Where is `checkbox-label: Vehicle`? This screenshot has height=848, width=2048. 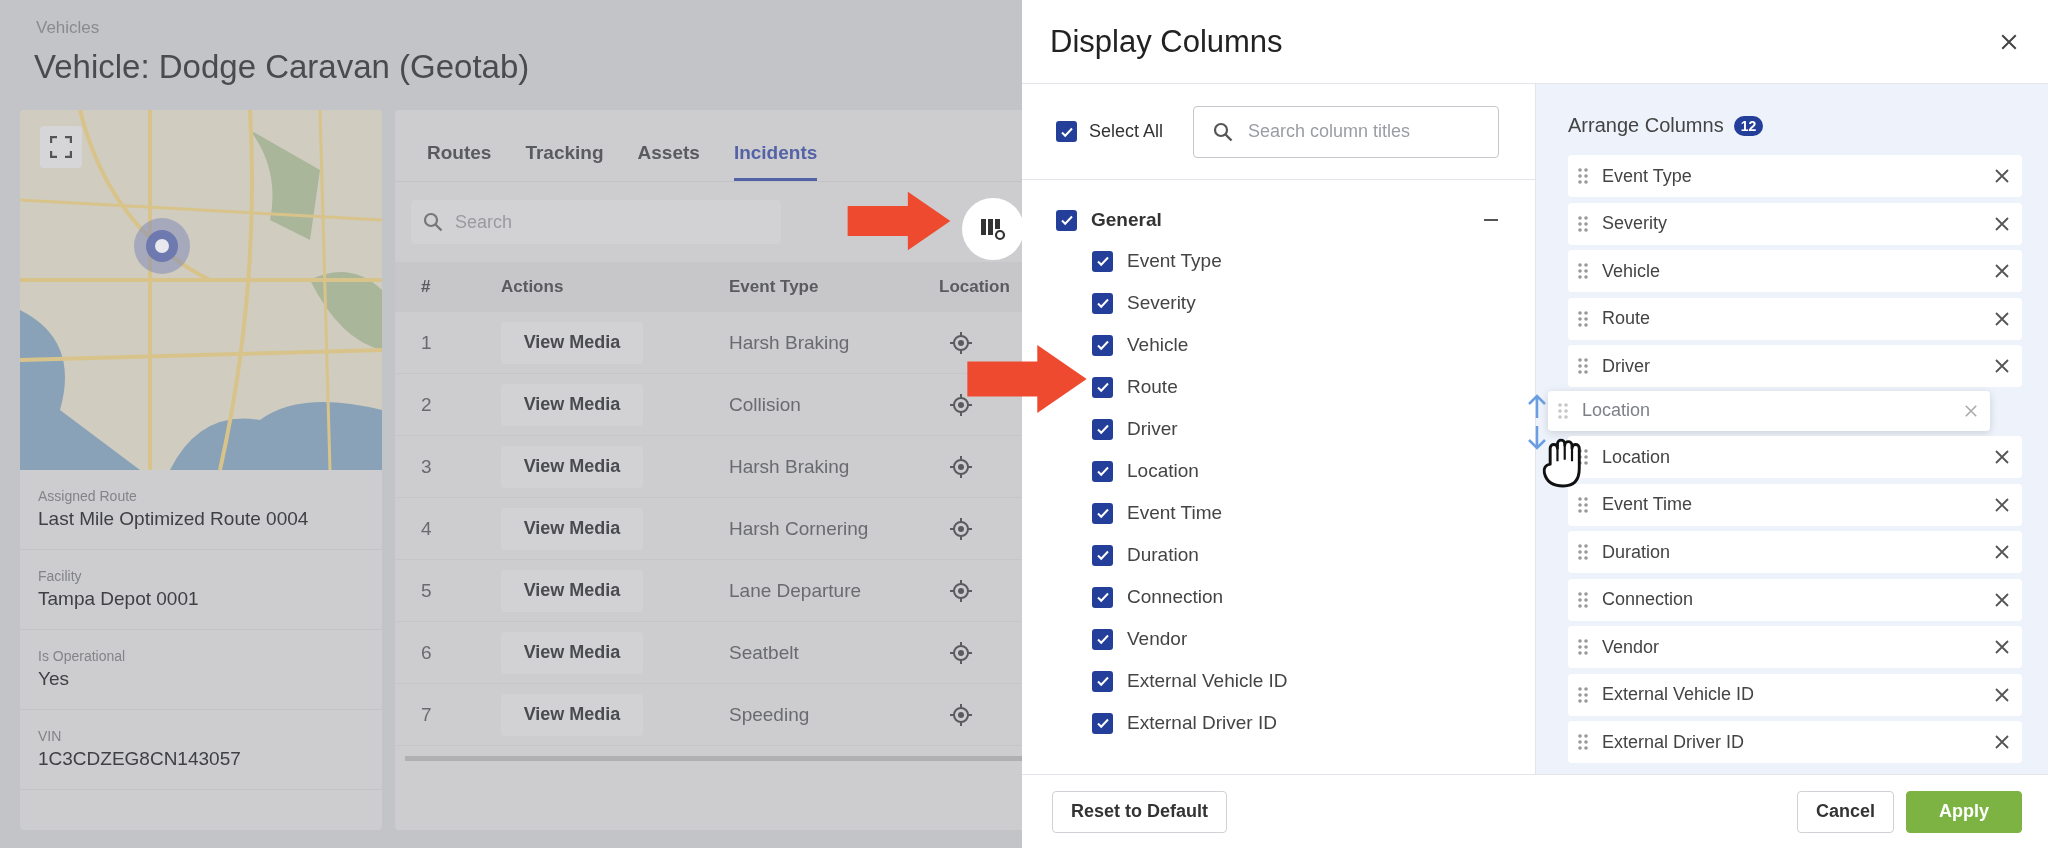 checkbox-label: Vehicle is located at coordinates (1158, 345).